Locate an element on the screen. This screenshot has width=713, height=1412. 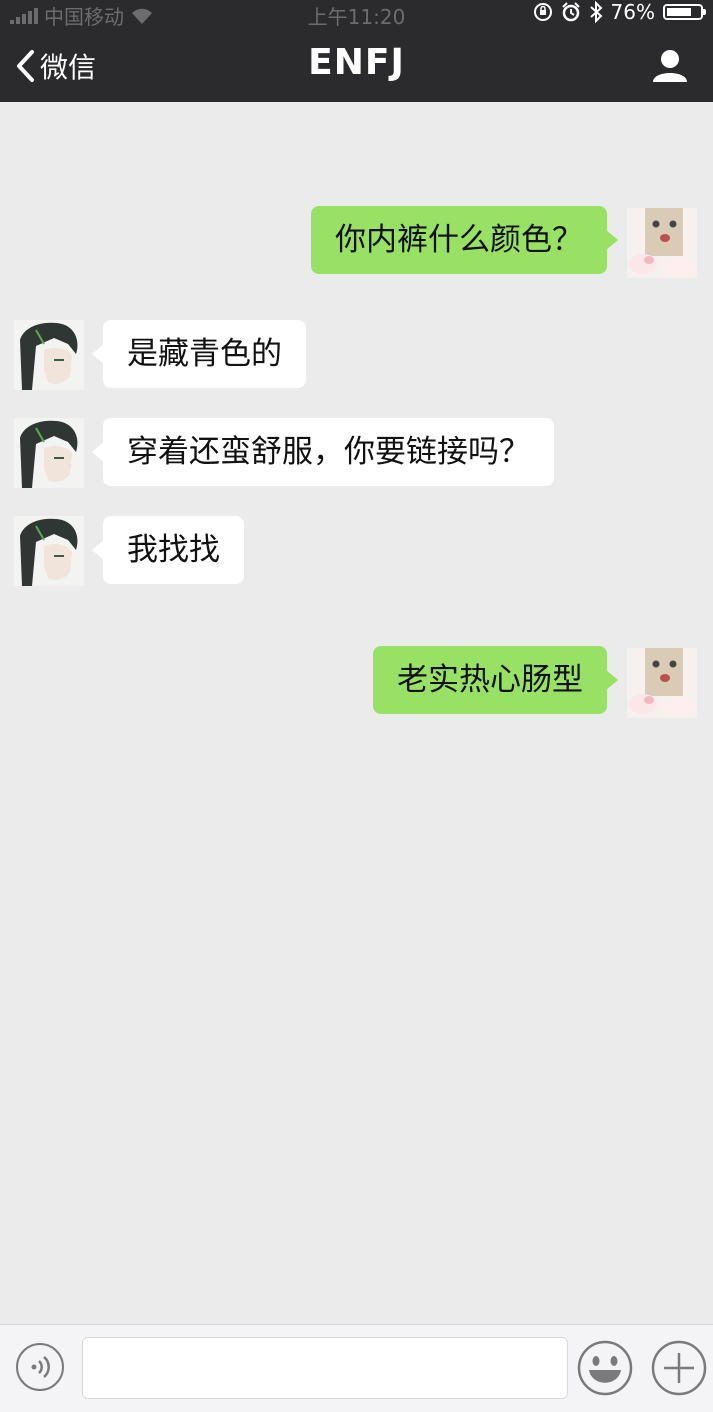
message-text: 我找找 is located at coordinates (173, 550).